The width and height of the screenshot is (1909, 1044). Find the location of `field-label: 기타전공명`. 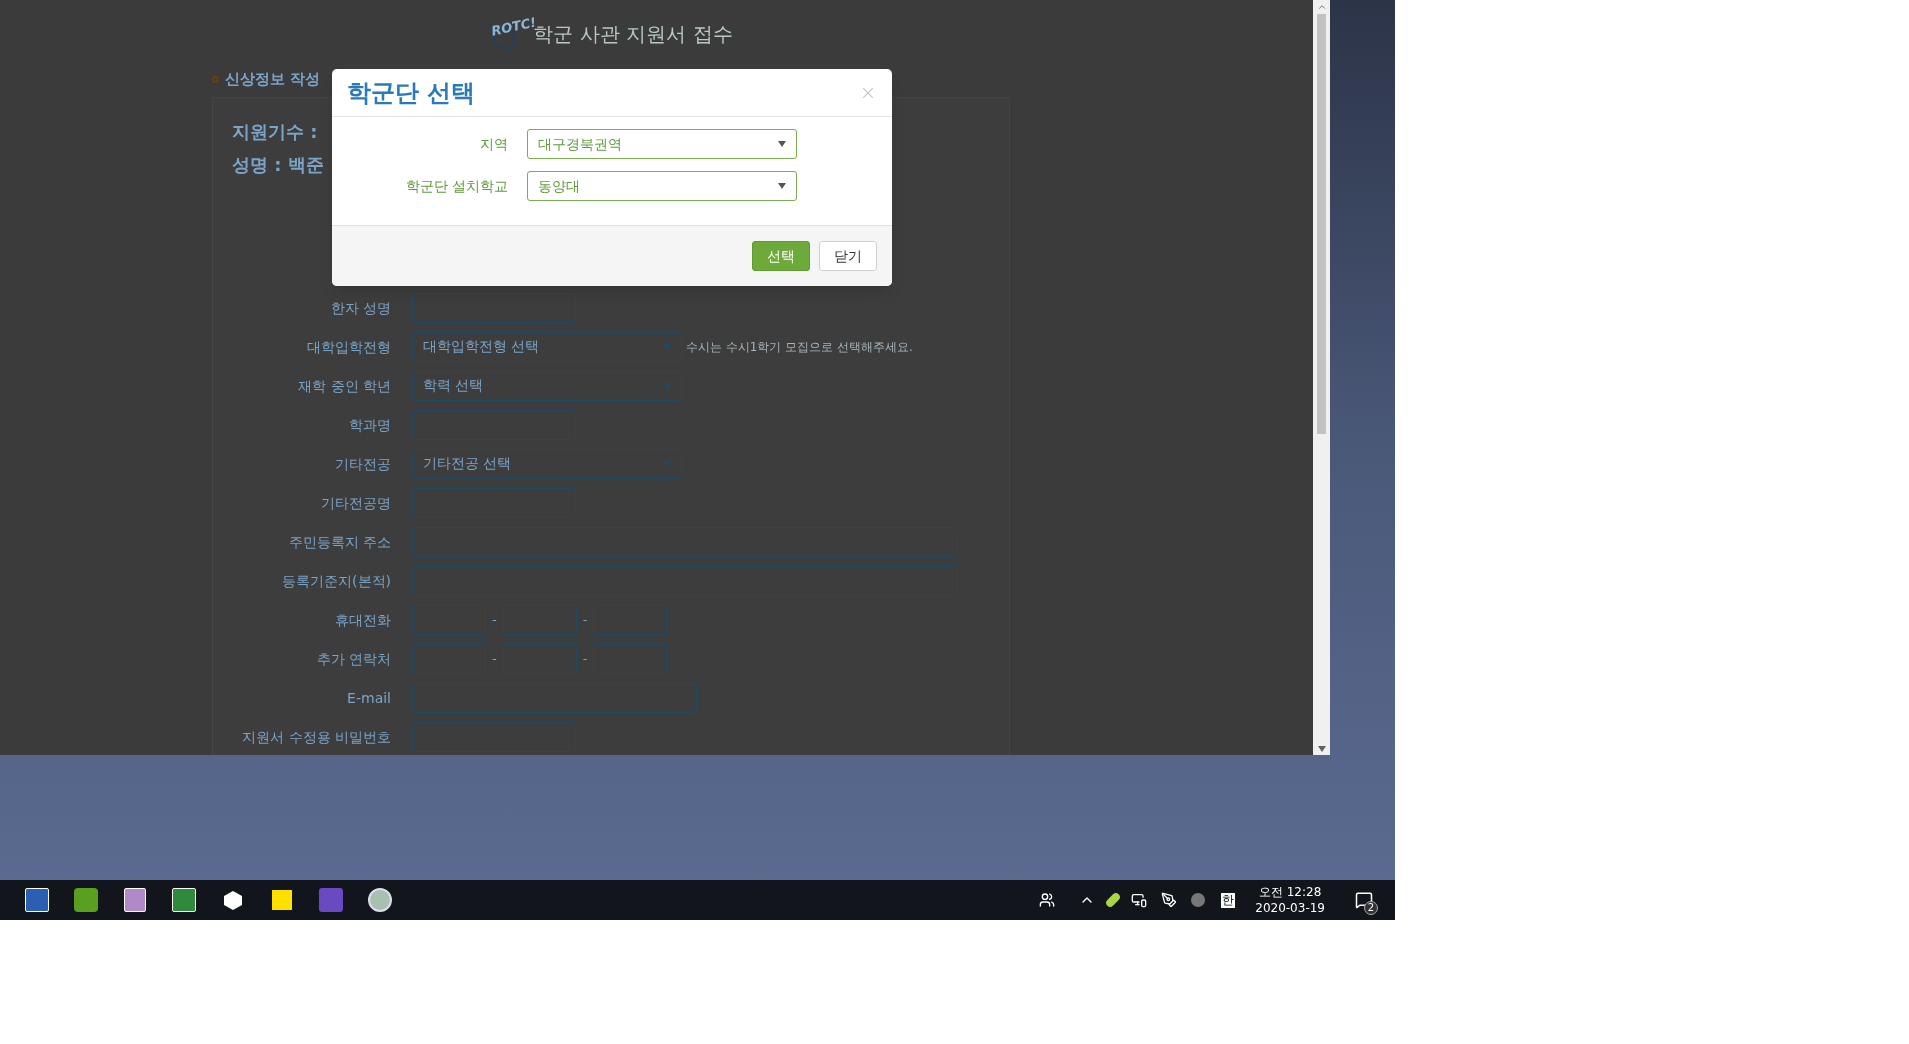

field-label: 기타전공명 is located at coordinates (356, 502).